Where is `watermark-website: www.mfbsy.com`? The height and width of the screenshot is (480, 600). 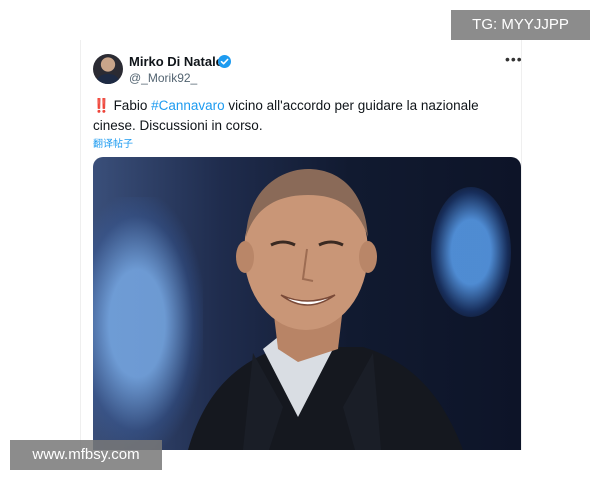
watermark-website: www.mfbsy.com is located at coordinates (86, 455).